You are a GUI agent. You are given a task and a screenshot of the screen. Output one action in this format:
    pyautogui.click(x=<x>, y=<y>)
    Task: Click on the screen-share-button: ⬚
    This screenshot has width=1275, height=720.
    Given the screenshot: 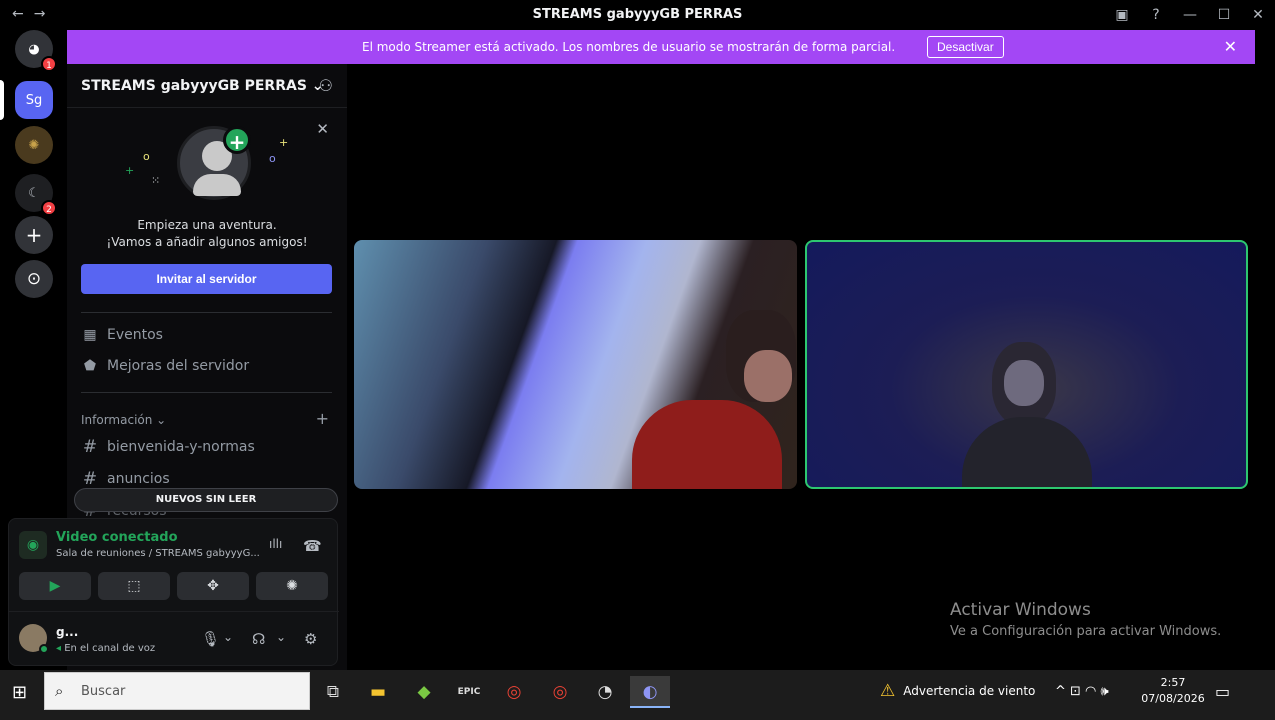 What is the action you would take?
    pyautogui.click(x=134, y=586)
    